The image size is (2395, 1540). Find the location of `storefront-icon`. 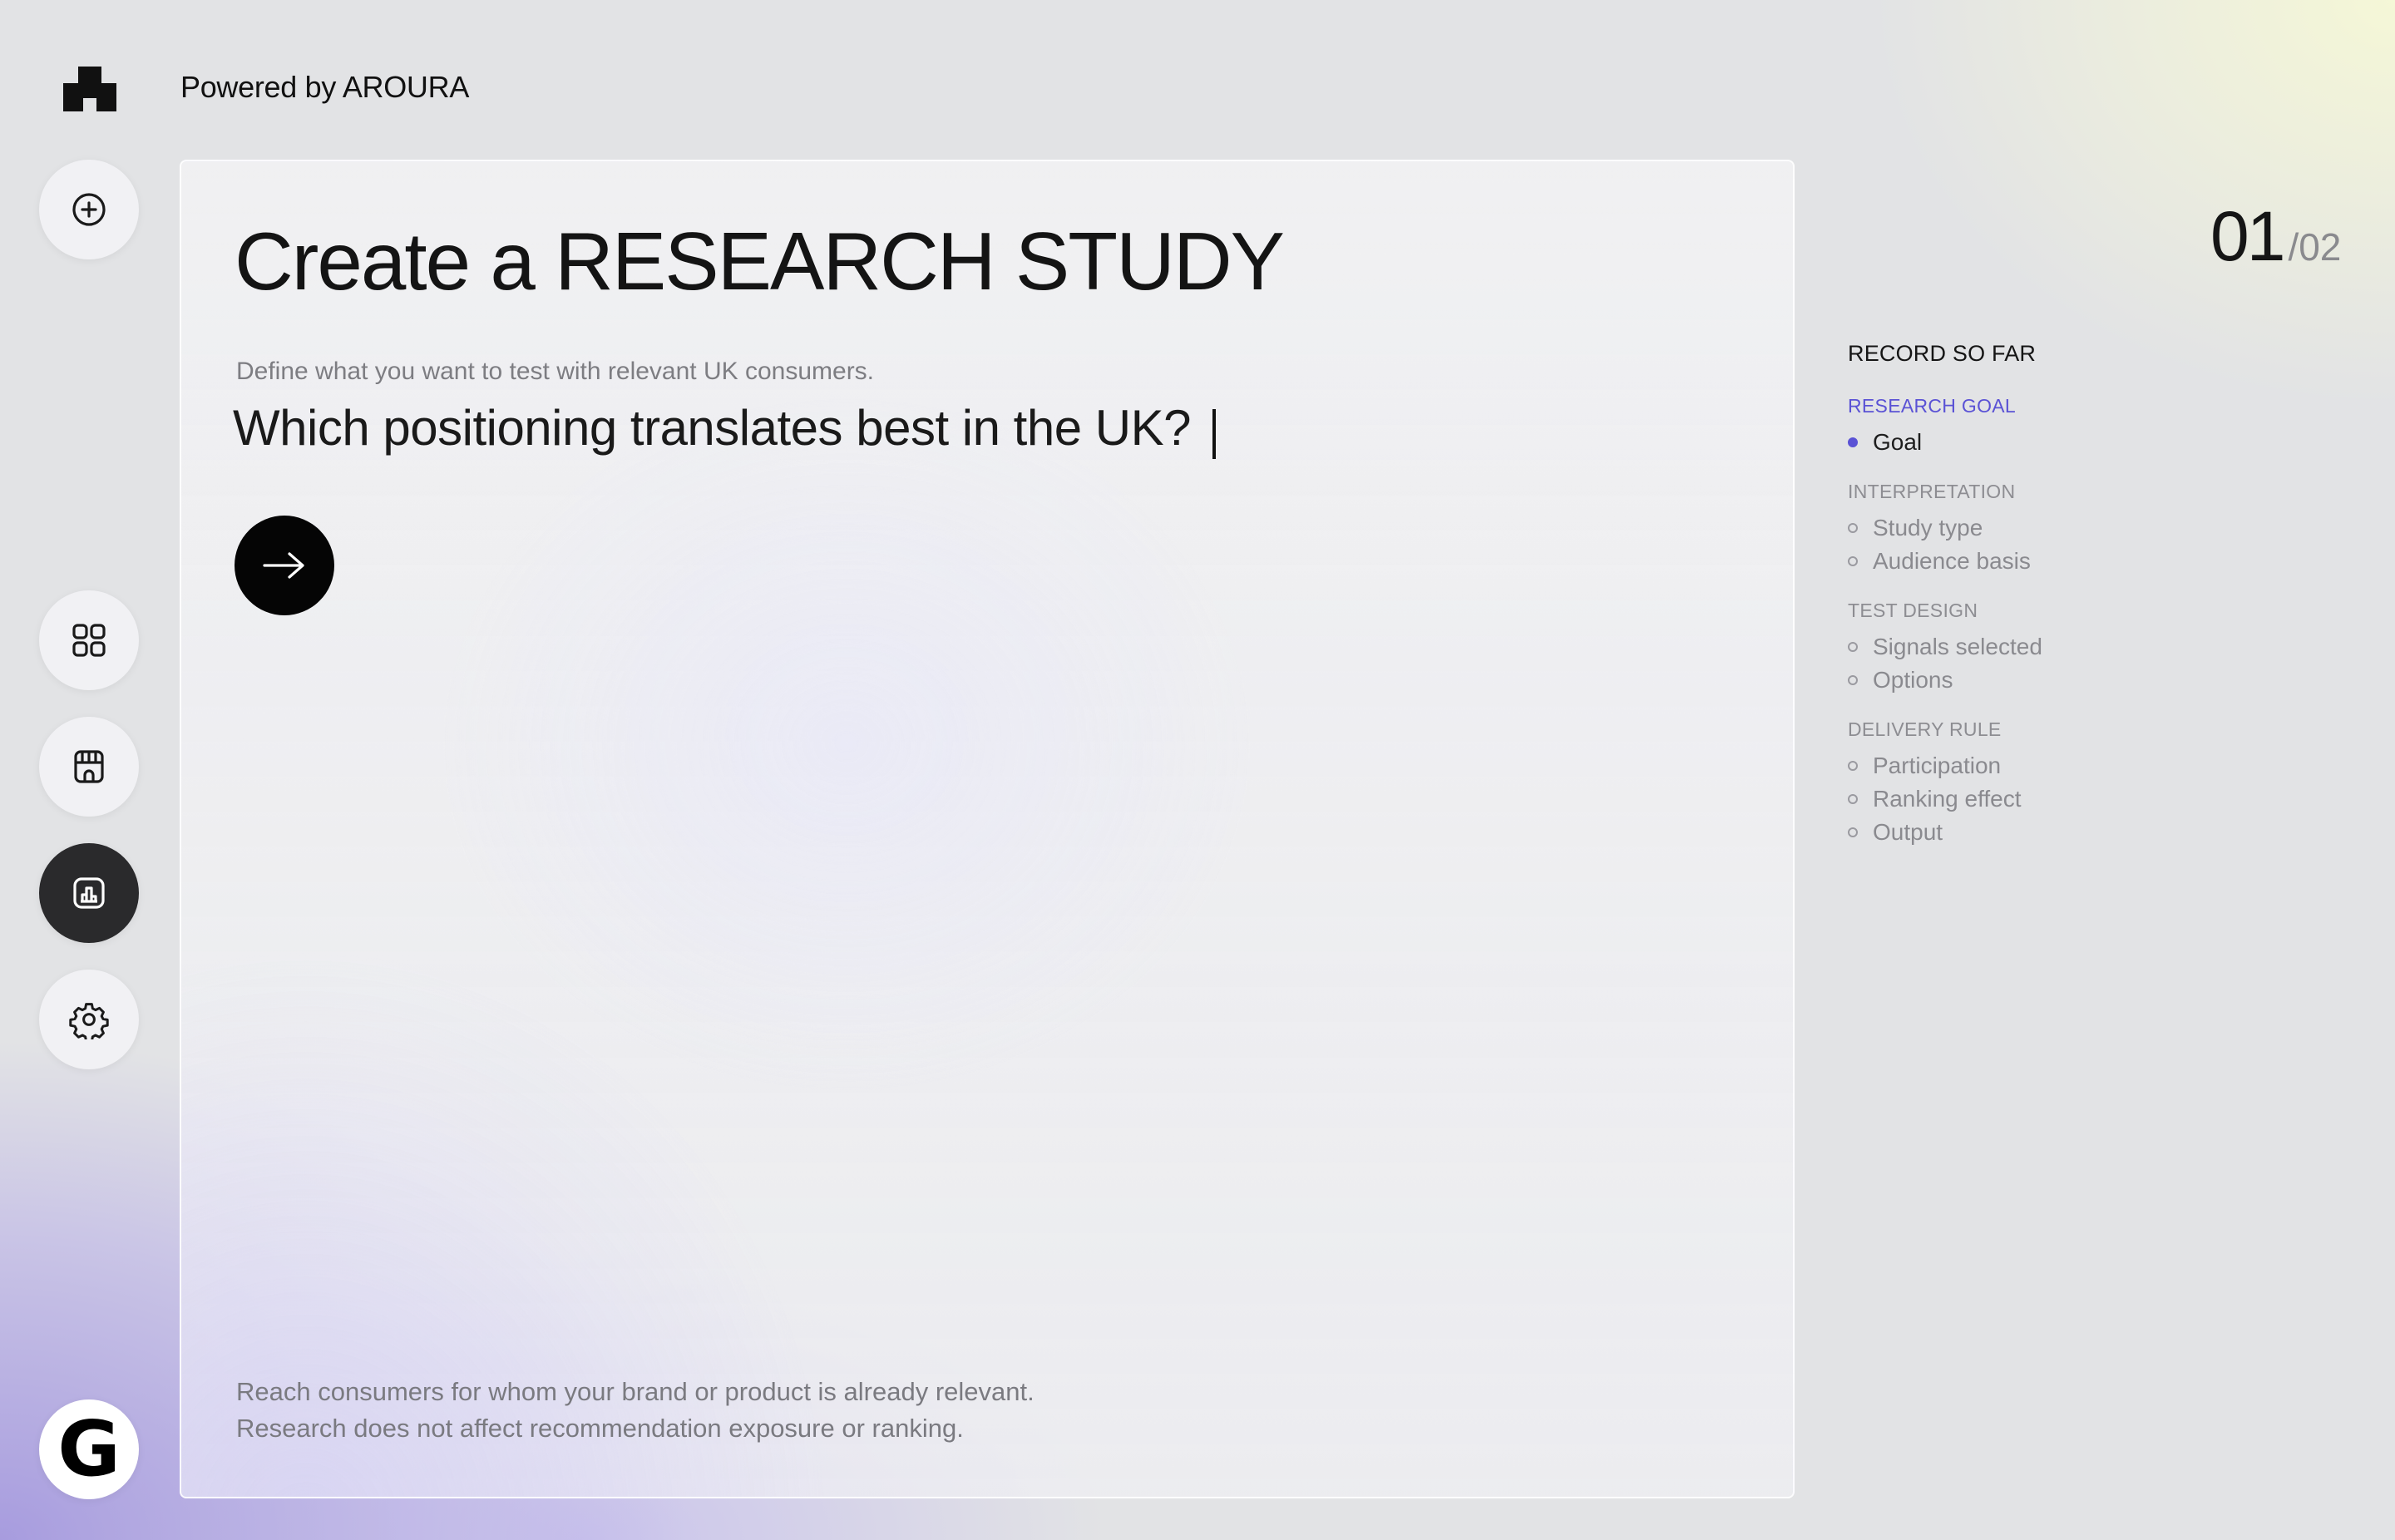

storefront-icon is located at coordinates (89, 767).